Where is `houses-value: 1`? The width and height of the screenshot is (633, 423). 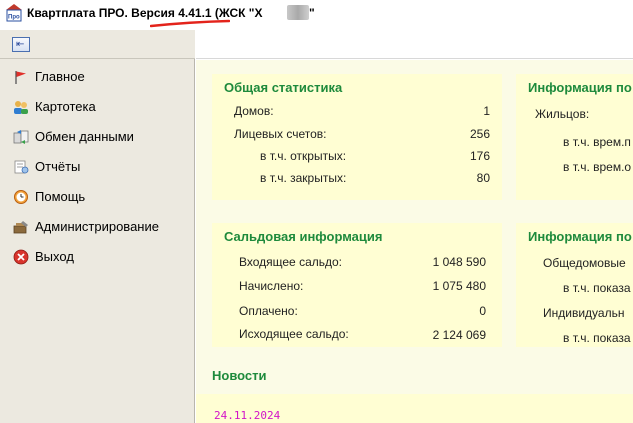
houses-value: 1 is located at coordinates (486, 111).